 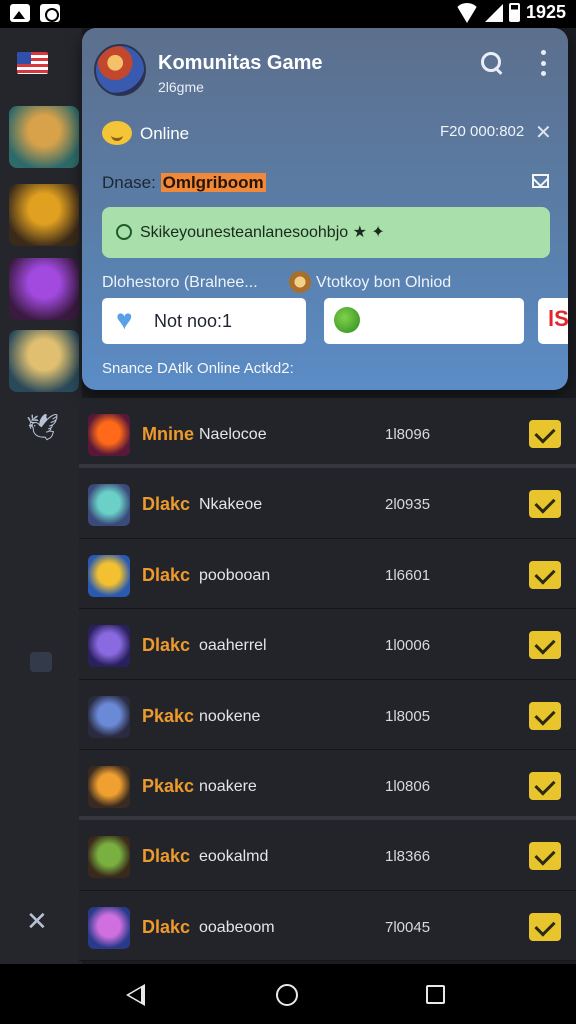 What do you see at coordinates (347, 320) in the screenshot?
I see `green-ball-icon` at bounding box center [347, 320].